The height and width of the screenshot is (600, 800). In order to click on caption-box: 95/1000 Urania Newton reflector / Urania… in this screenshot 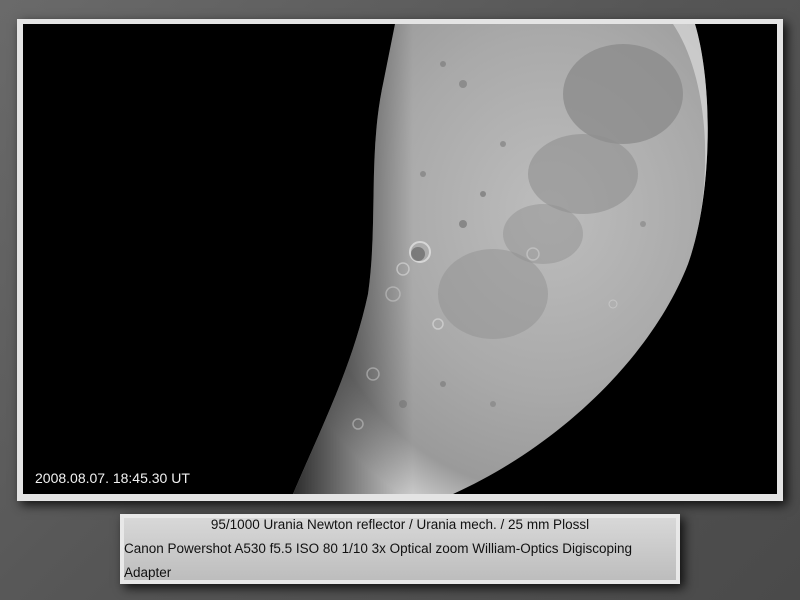, I will do `click(400, 548)`.